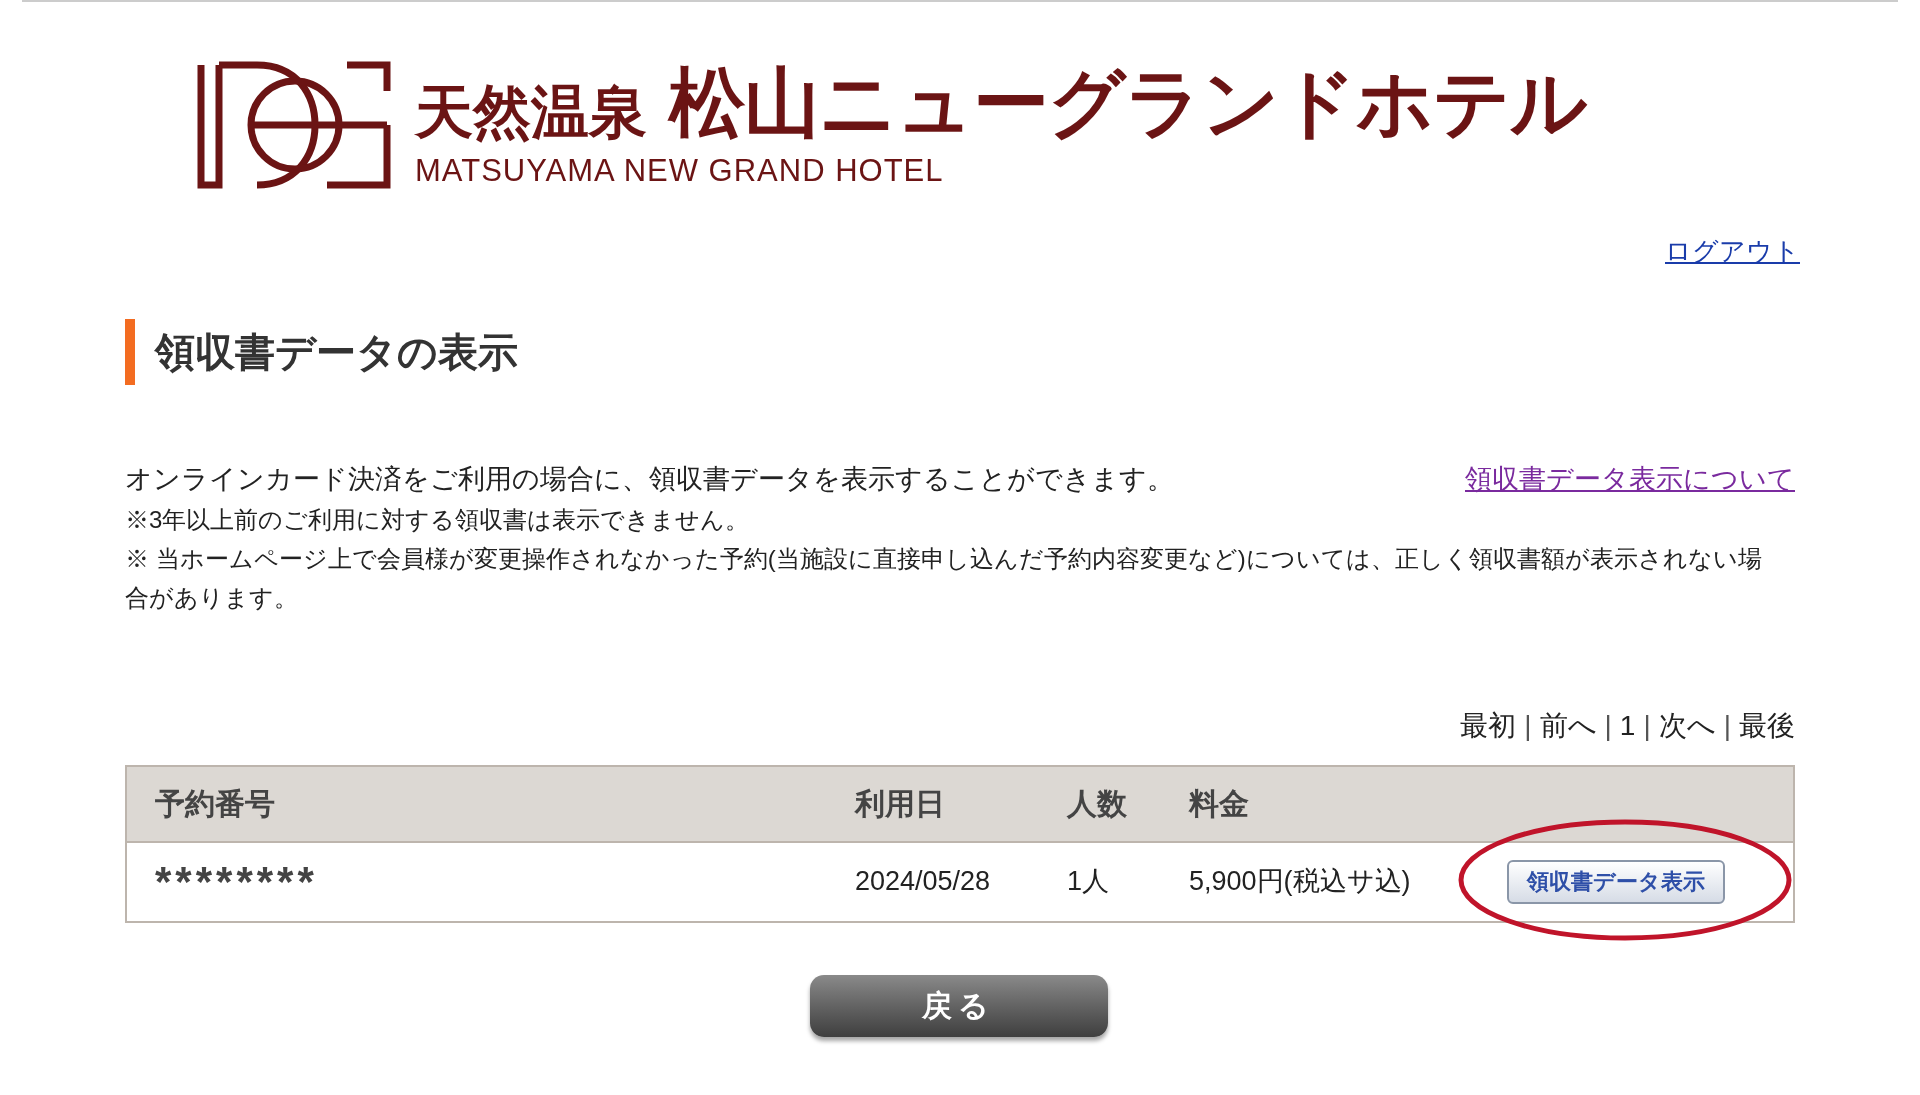  I want to click on table-cell-text: 1人, so click(1089, 882).